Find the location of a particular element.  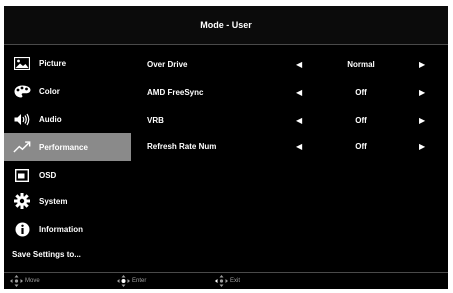

info-icon is located at coordinates (22, 229).